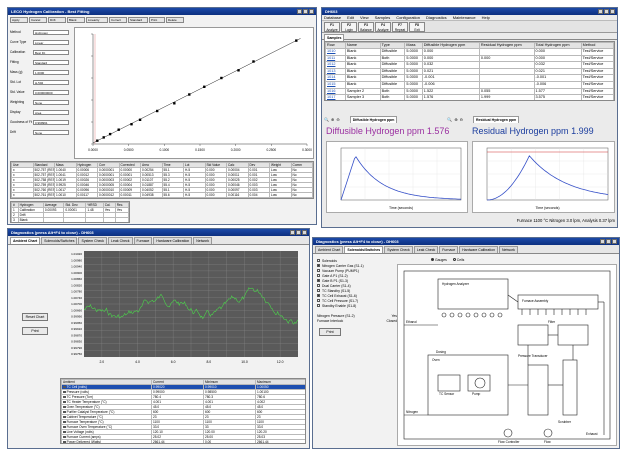  Describe the element at coordinates (357, 305) in the screenshot. I see `solenoid-row: Standby Enable (S1-8)` at that location.